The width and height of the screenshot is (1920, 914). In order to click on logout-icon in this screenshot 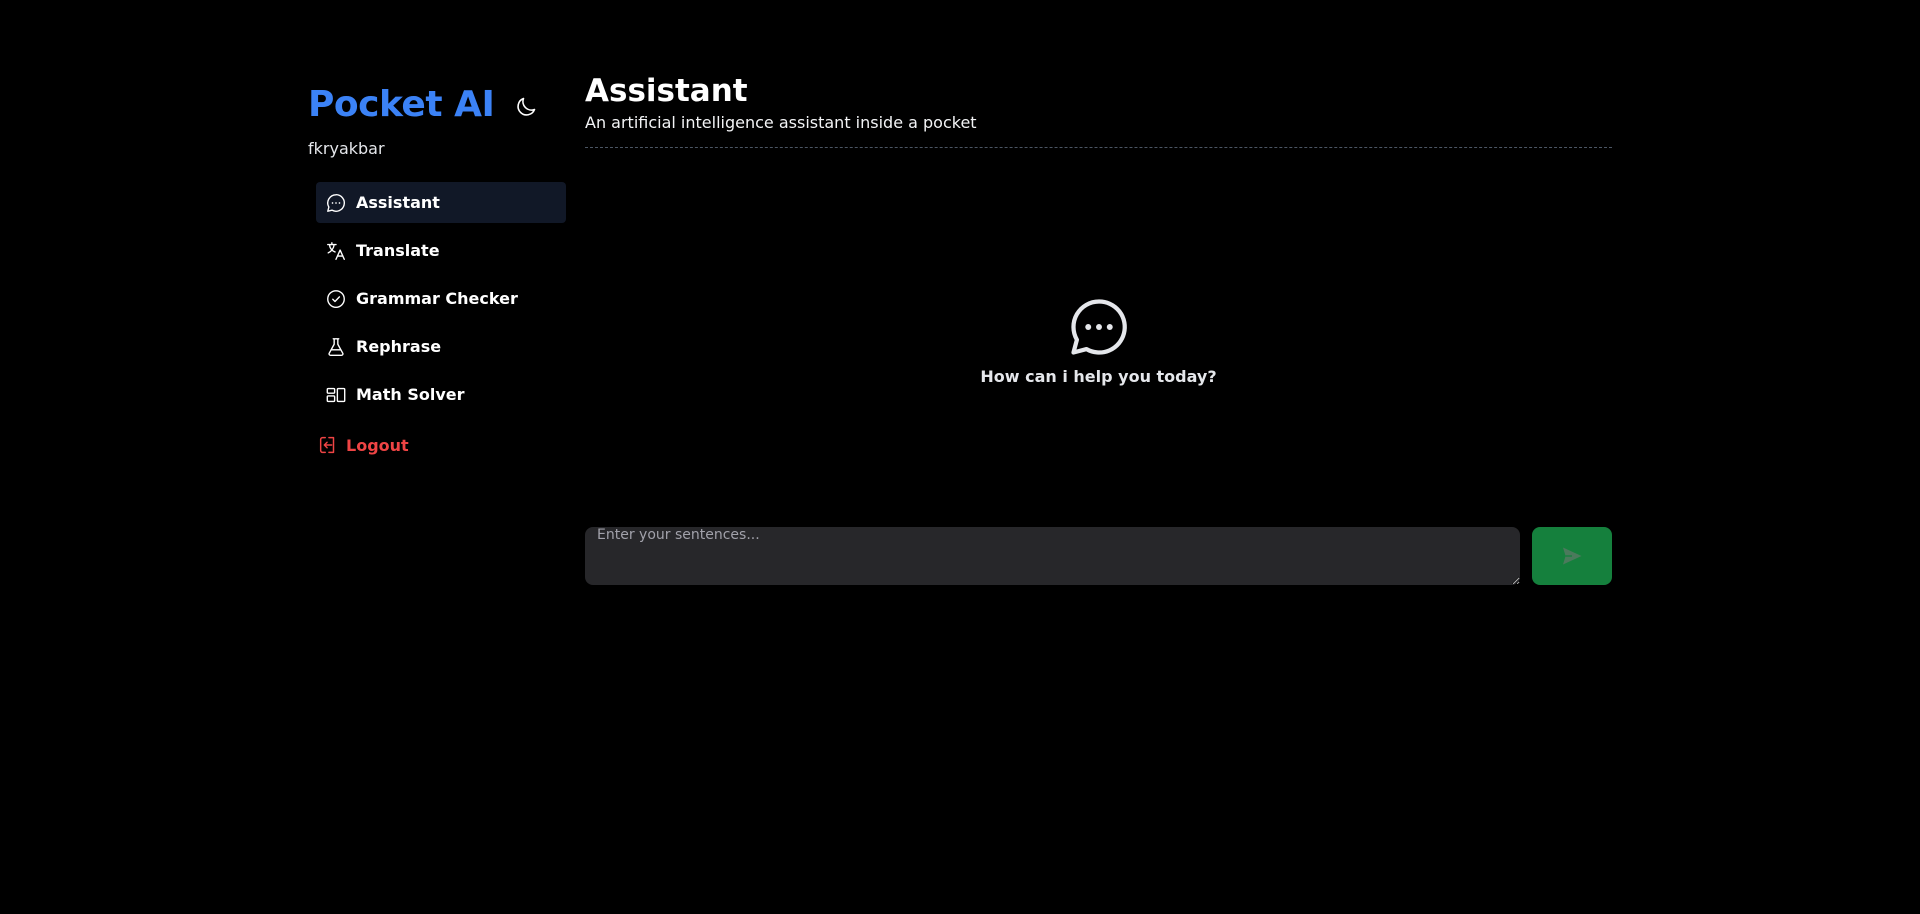, I will do `click(328, 445)`.